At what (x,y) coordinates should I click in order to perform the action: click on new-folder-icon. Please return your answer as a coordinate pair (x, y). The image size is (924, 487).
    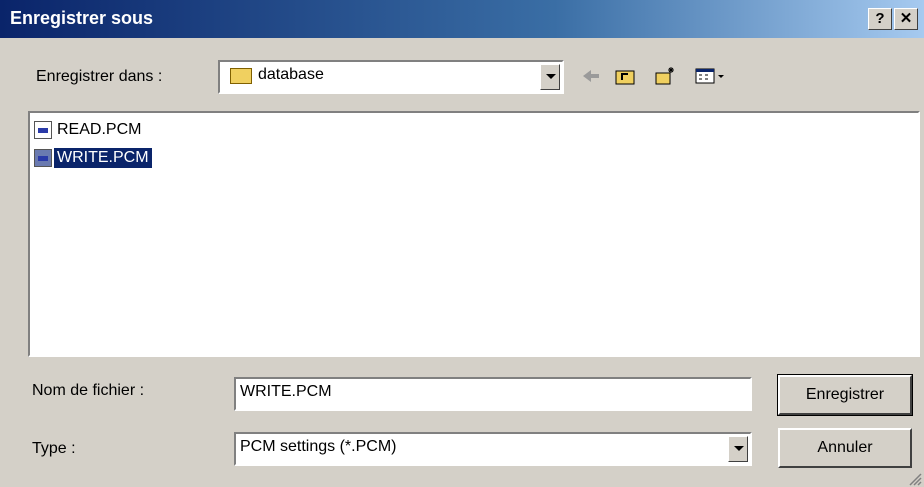
    Looking at the image, I should click on (665, 76).